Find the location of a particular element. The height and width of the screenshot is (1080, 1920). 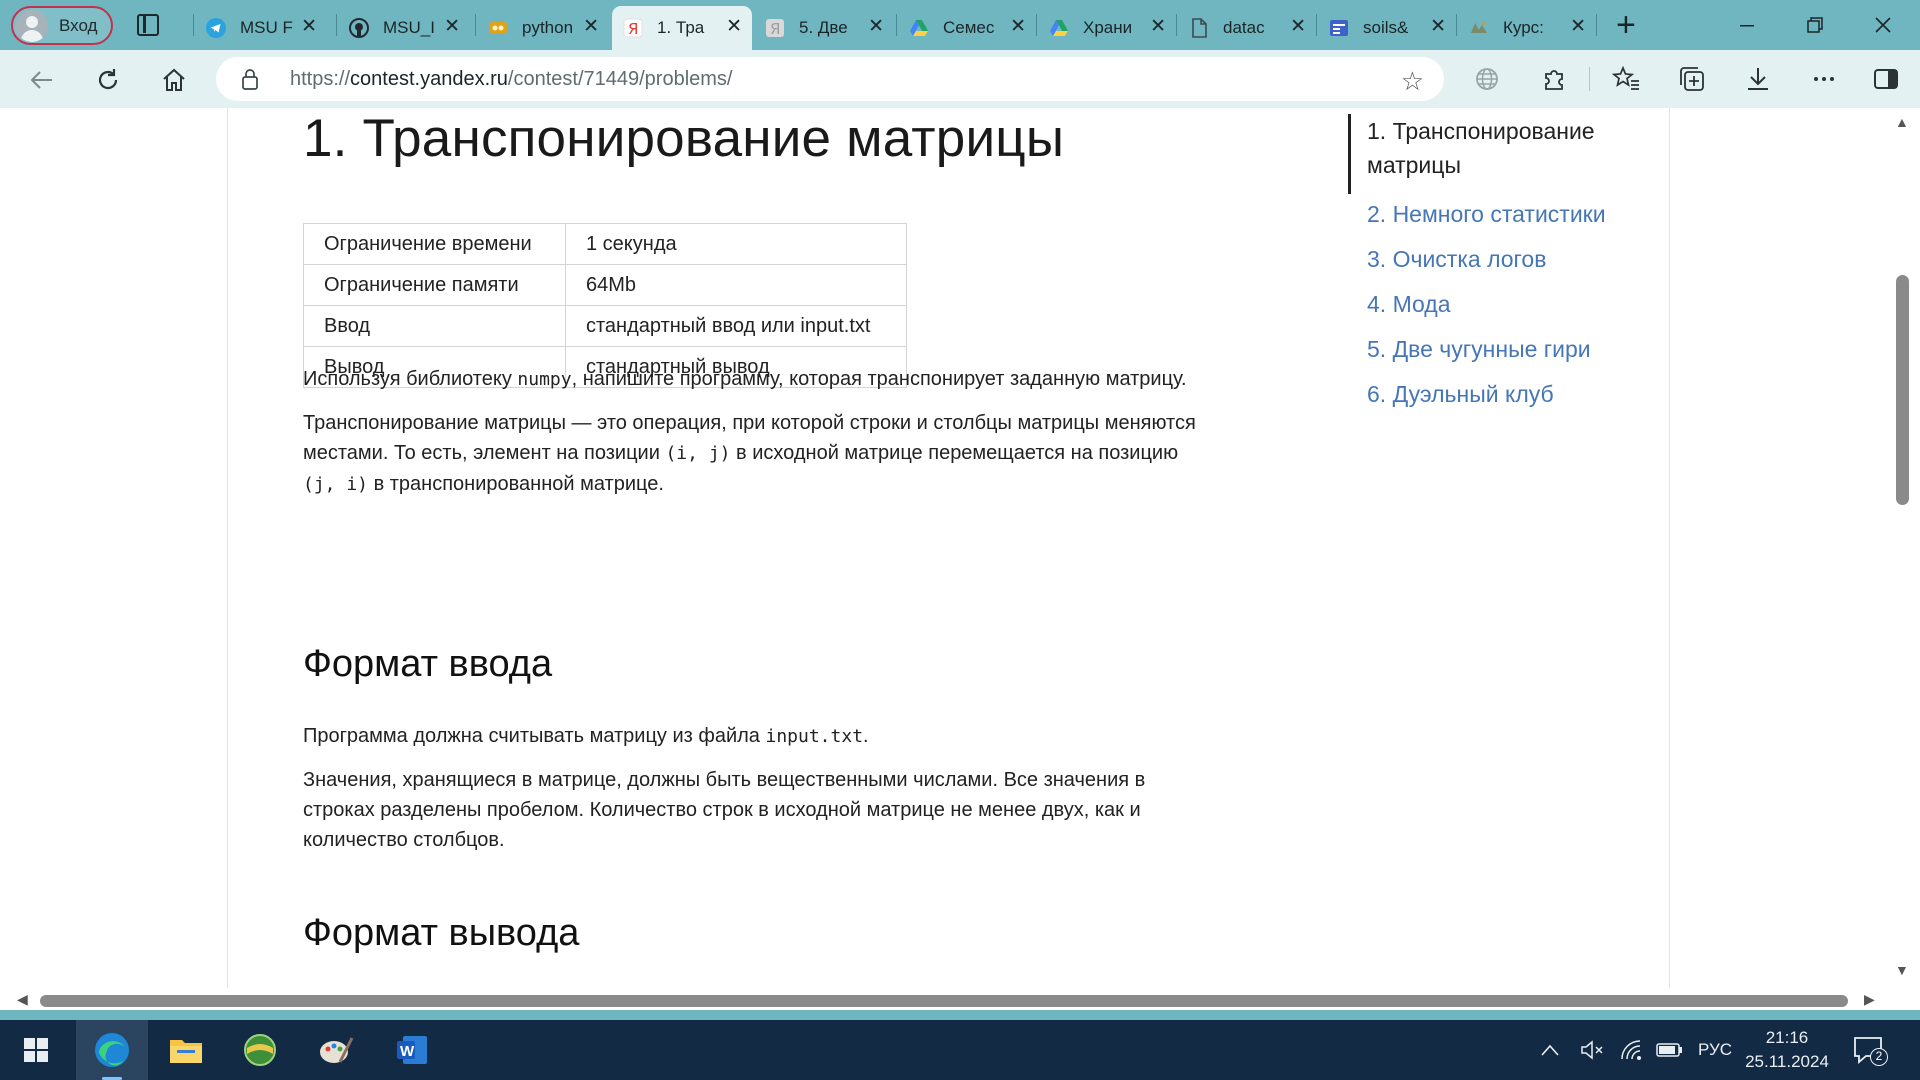

tab-course: Курс: ✕ is located at coordinates (1527, 28).